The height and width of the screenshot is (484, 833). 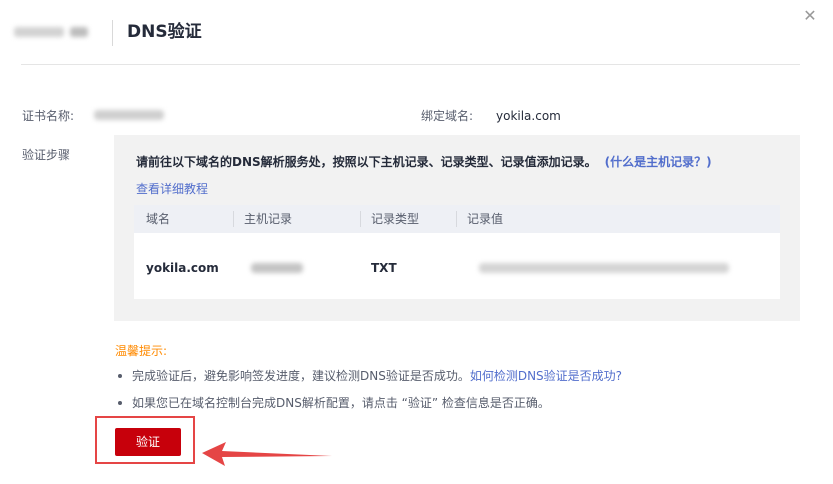 I want to click on header-divider, so click(x=410, y=64).